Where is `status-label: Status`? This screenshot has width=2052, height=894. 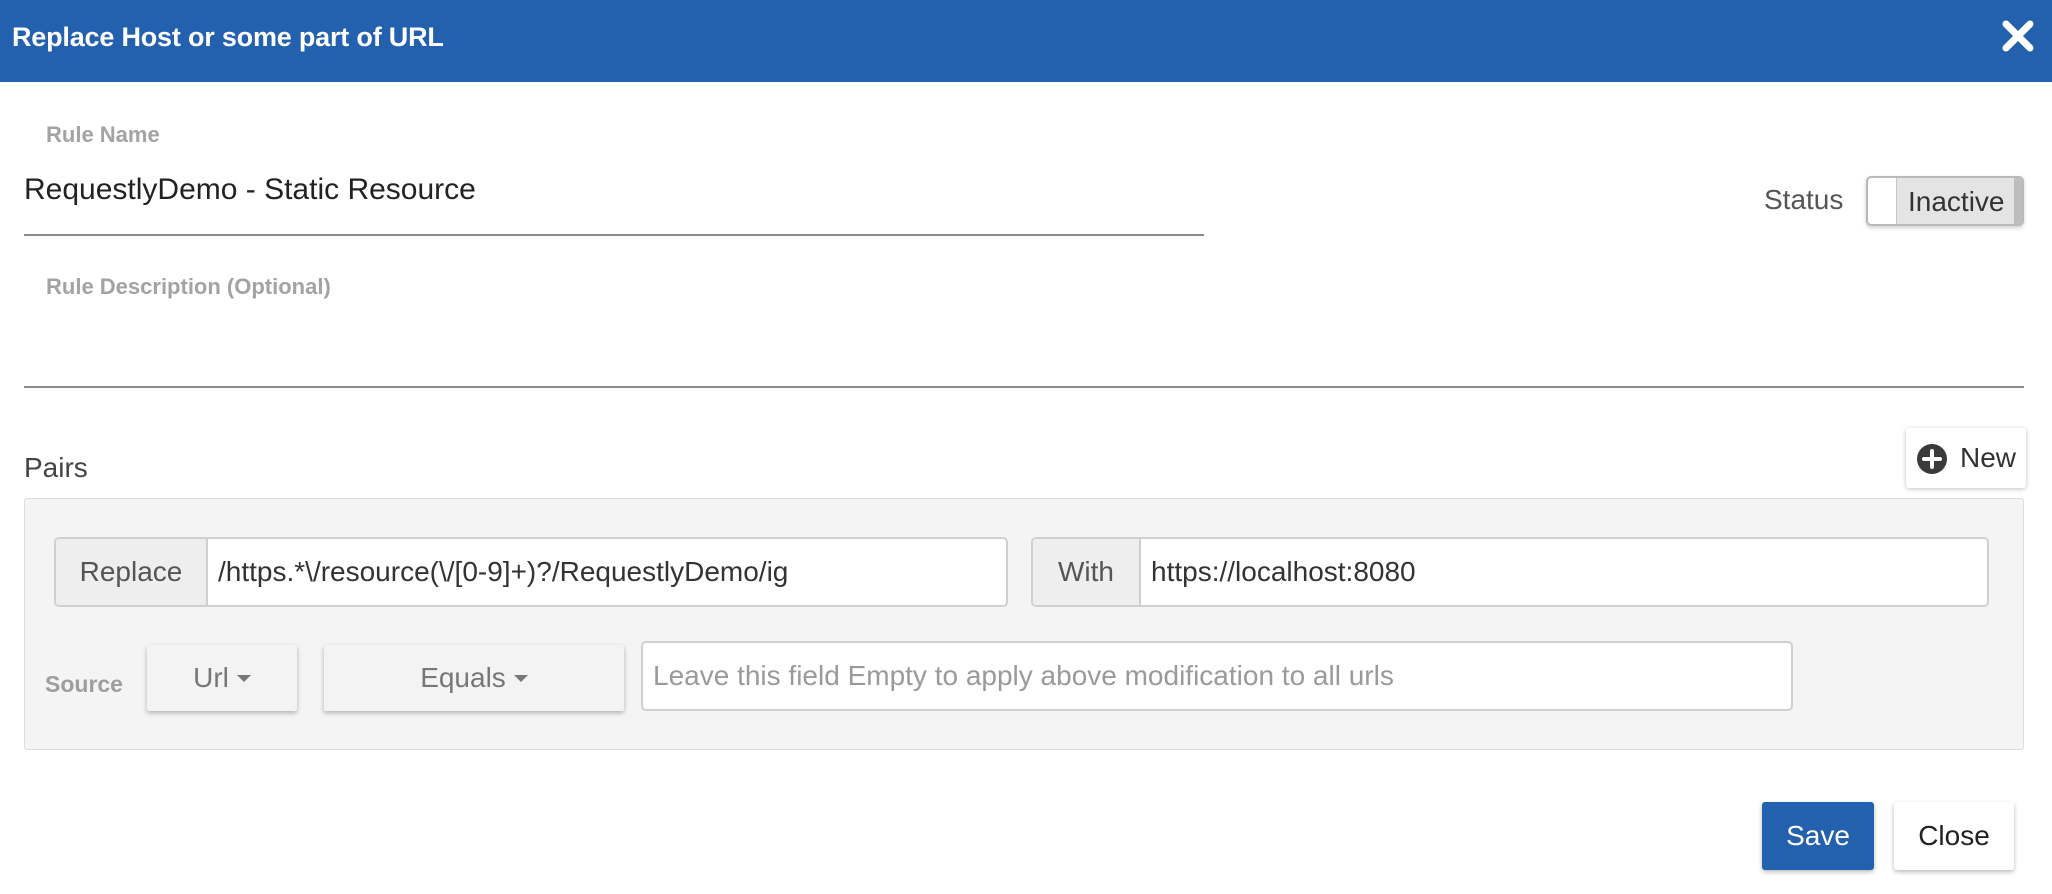 status-label: Status is located at coordinates (1804, 199).